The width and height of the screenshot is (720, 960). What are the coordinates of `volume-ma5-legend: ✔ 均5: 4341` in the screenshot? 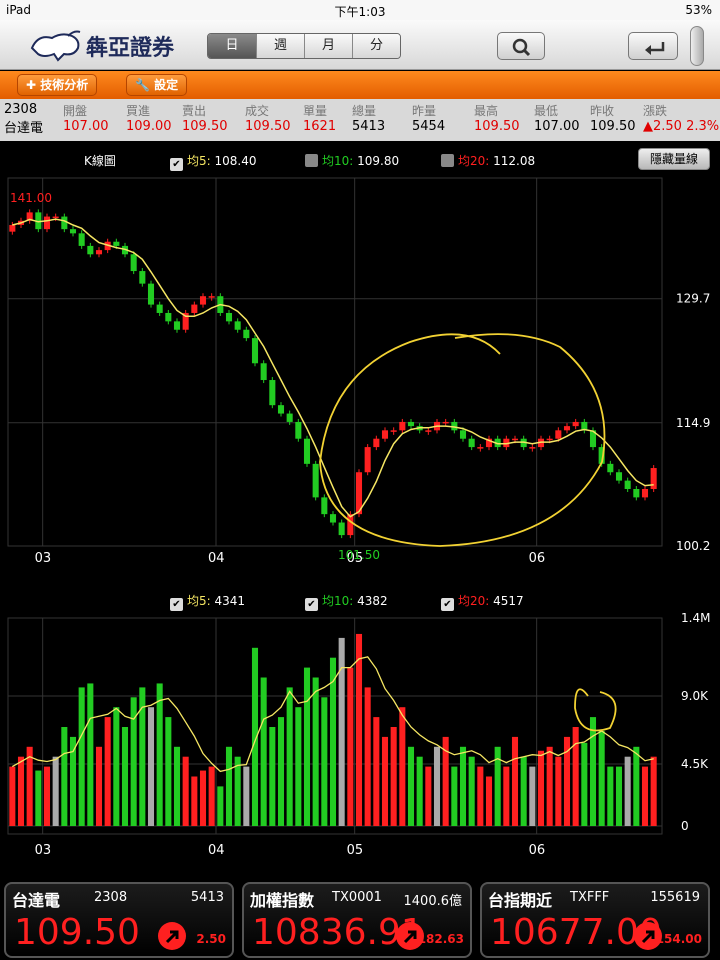 It's located at (207, 601).